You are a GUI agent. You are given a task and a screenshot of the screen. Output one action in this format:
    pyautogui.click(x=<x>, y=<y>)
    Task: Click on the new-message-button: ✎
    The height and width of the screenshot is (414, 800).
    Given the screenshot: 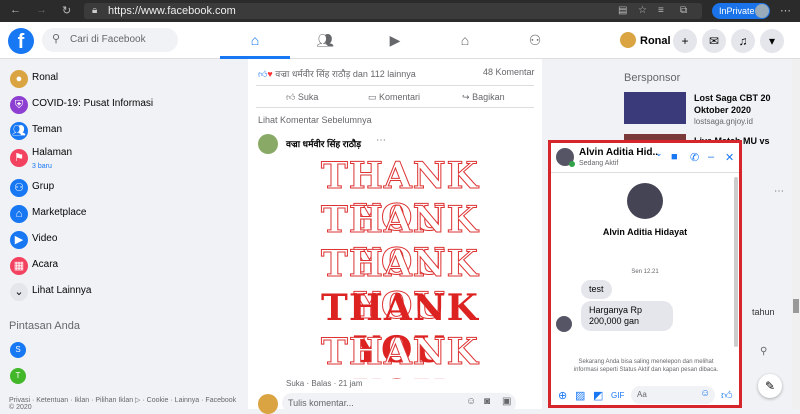 What is the action you would take?
    pyautogui.click(x=770, y=386)
    